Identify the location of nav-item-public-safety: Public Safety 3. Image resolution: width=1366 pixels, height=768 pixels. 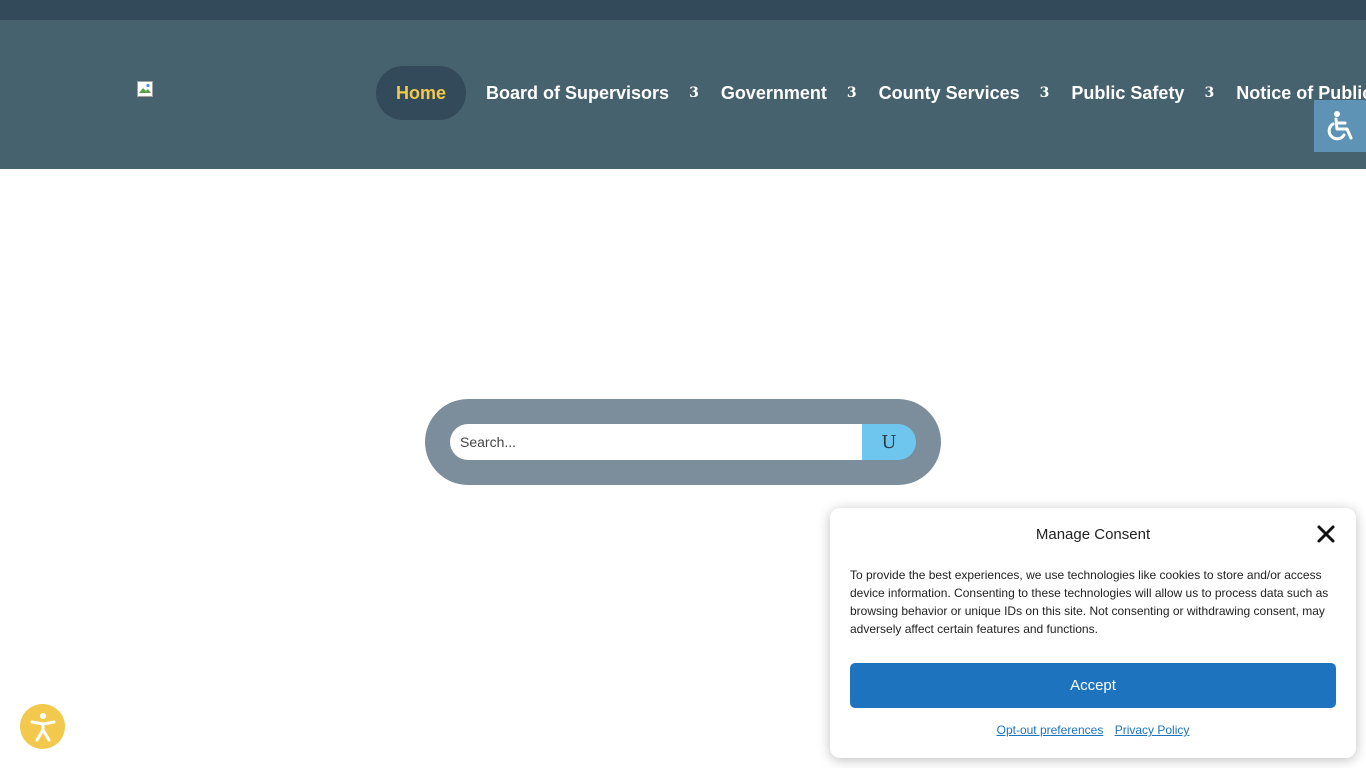
(1153, 93).